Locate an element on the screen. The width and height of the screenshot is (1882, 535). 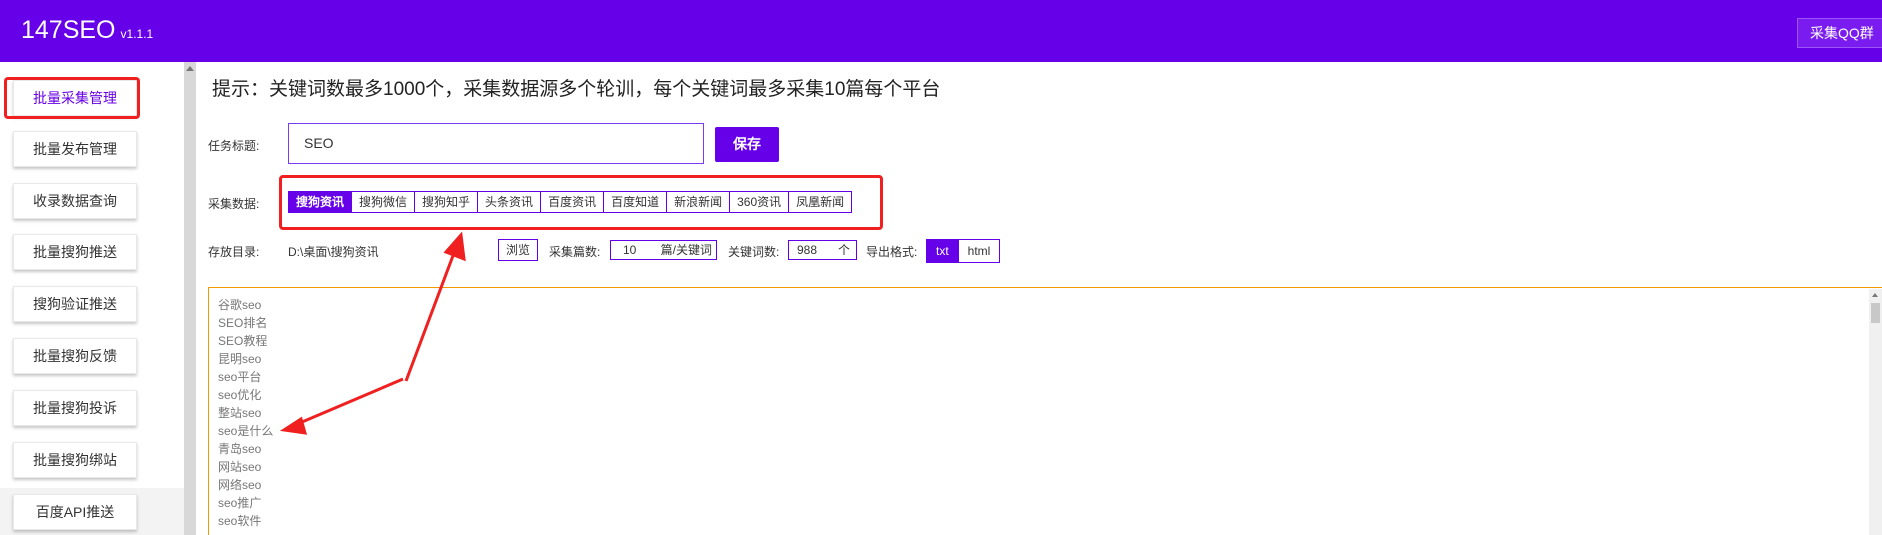
keyword-count-input: 988 个 is located at coordinates (822, 250).